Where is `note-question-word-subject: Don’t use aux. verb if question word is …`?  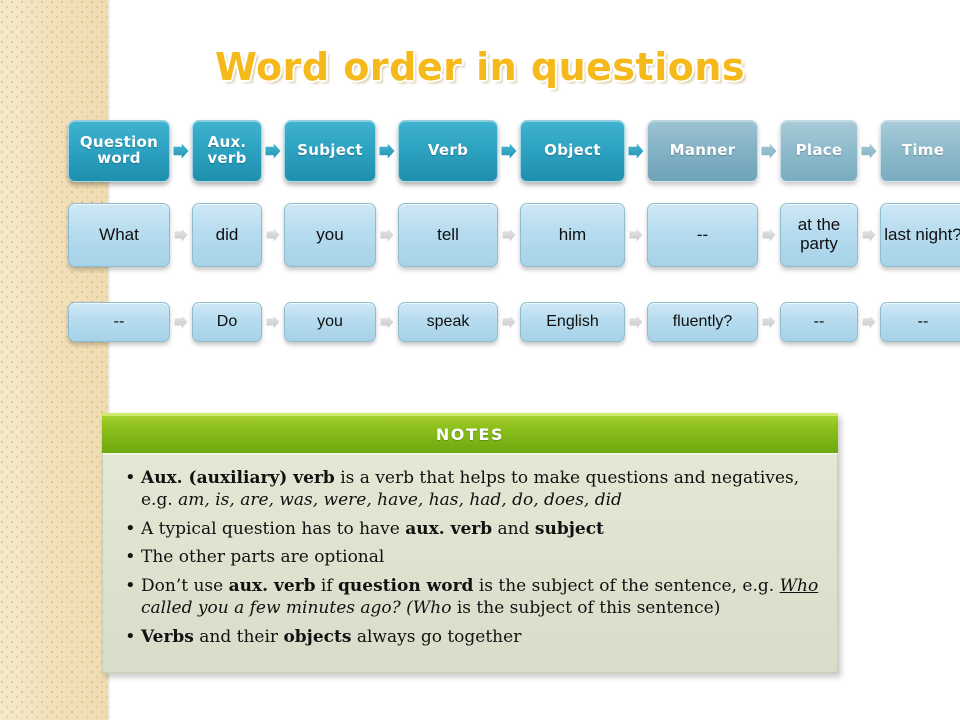
note-question-word-subject: Don’t use aux. verb if question word is … is located at coordinates (472, 597).